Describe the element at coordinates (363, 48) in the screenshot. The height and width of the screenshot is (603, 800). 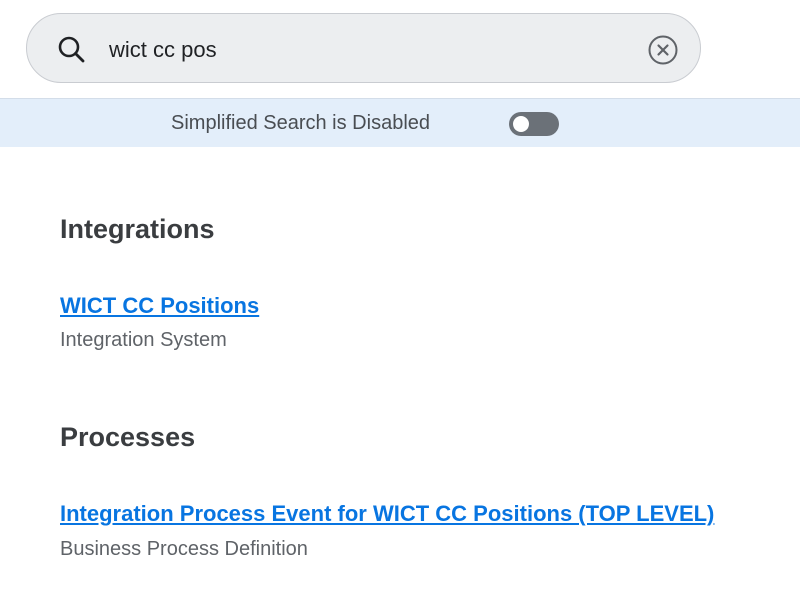
I see `search-box: wict cc pos` at that location.